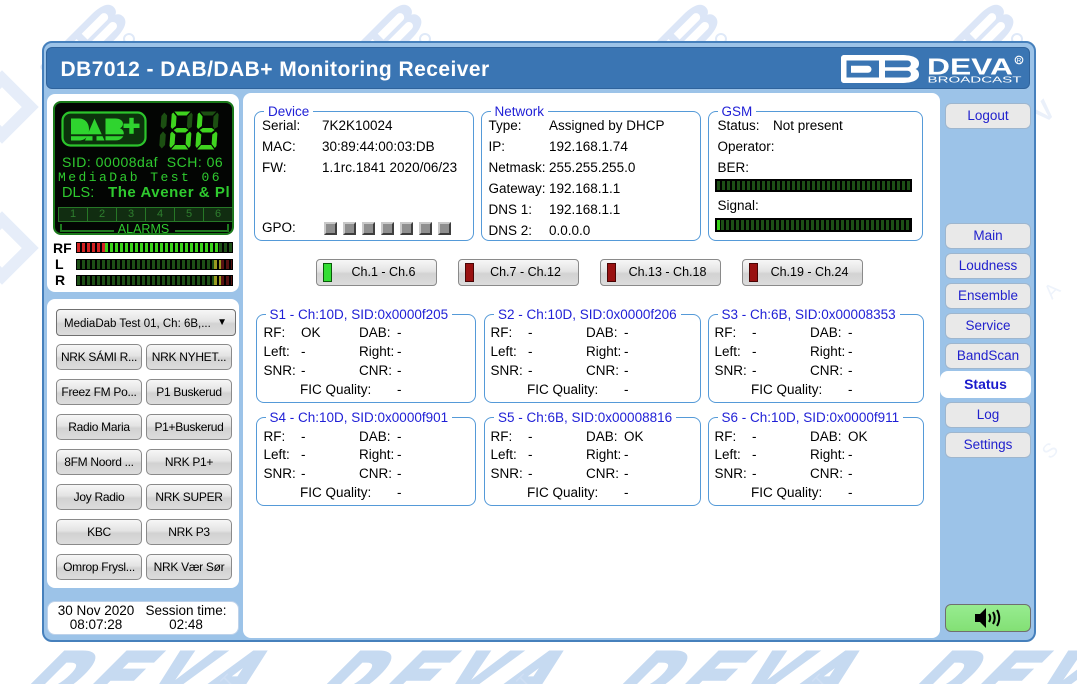 Image resolution: width=1077 pixels, height=684 pixels. Describe the element at coordinates (975, 80) in the screenshot. I see `svg-text: BROADCAST` at that location.